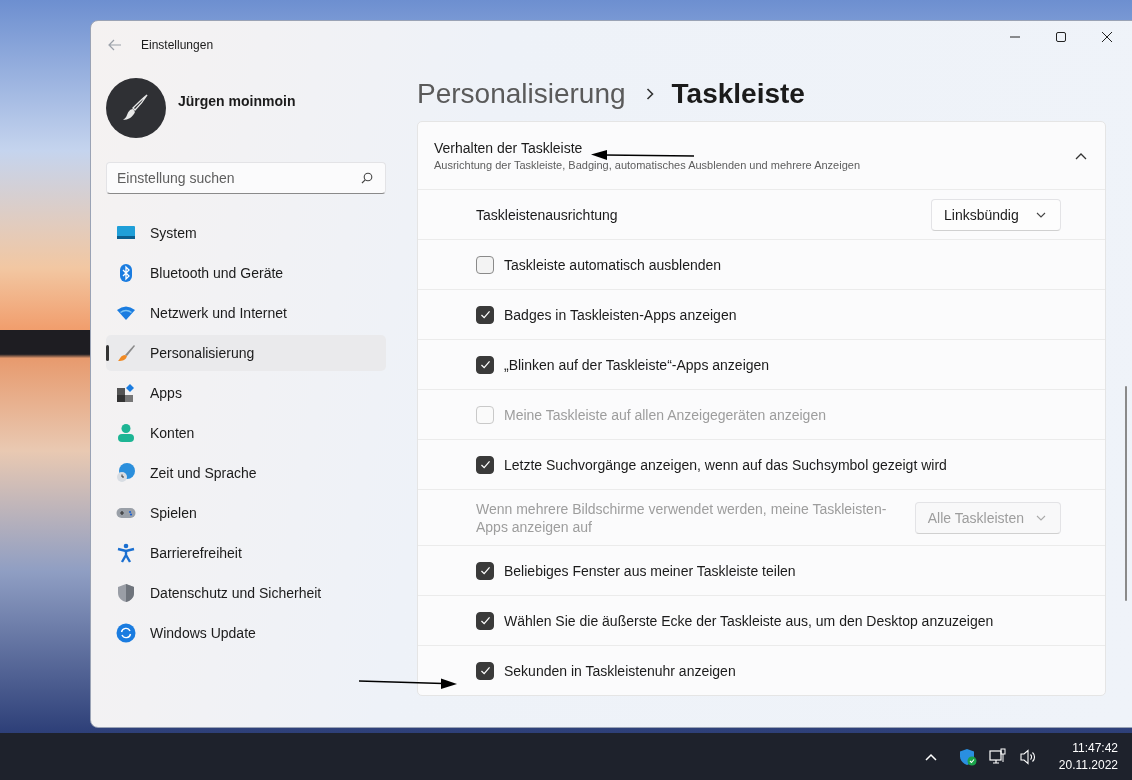 This screenshot has width=1132, height=780. I want to click on nav-item: System, so click(246, 233).